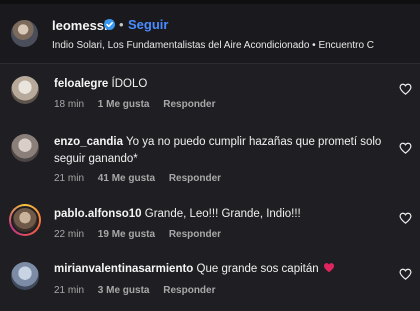  What do you see at coordinates (126, 234) in the screenshot?
I see `comment-likes: 19 Me gusta` at bounding box center [126, 234].